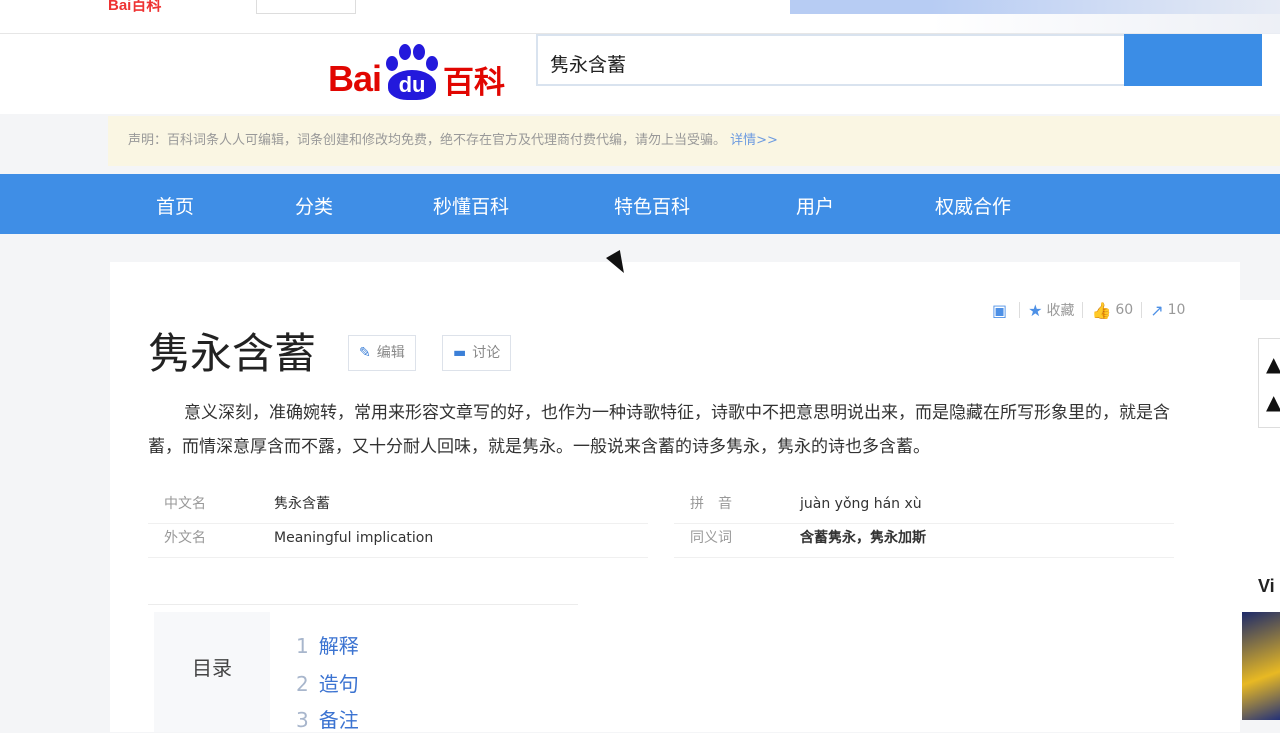 This screenshot has width=1280, height=733. What do you see at coordinates (861, 504) in the screenshot?
I see `info-value: juàn yǒng hán xù` at bounding box center [861, 504].